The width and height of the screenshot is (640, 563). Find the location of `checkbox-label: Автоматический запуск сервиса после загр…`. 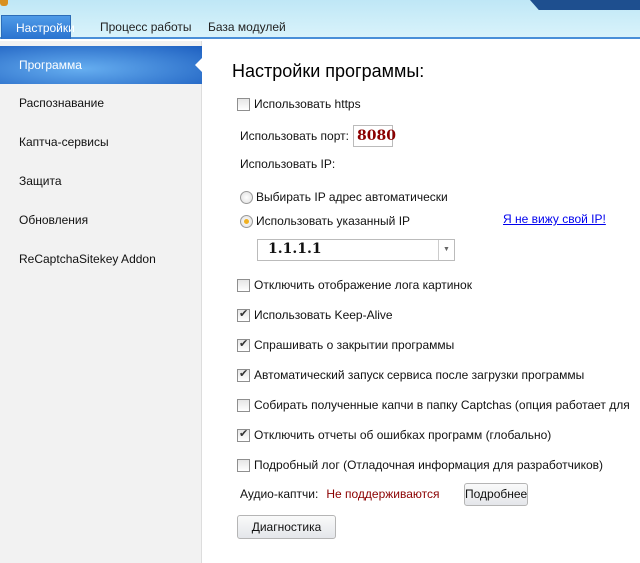

checkbox-label: Автоматический запуск сервиса после загр… is located at coordinates (419, 375).